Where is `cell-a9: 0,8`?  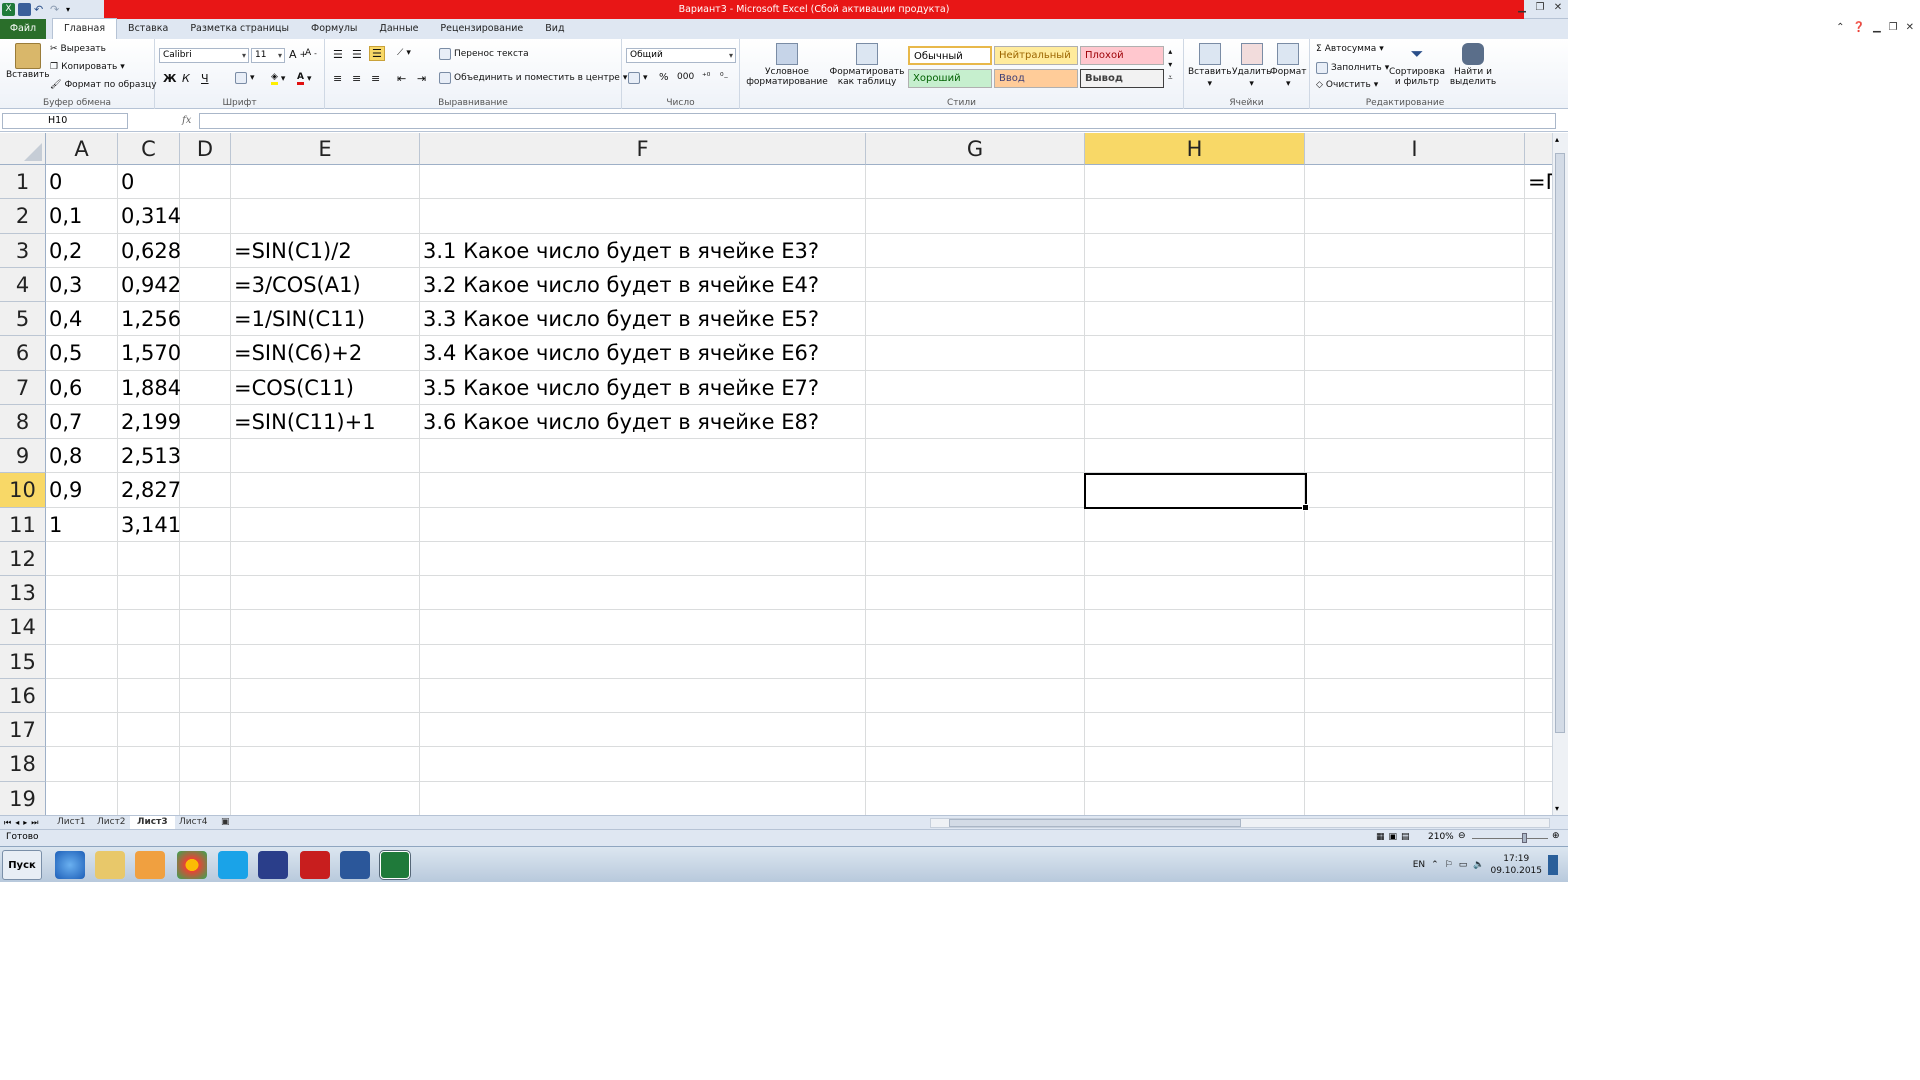 cell-a9: 0,8 is located at coordinates (64, 456).